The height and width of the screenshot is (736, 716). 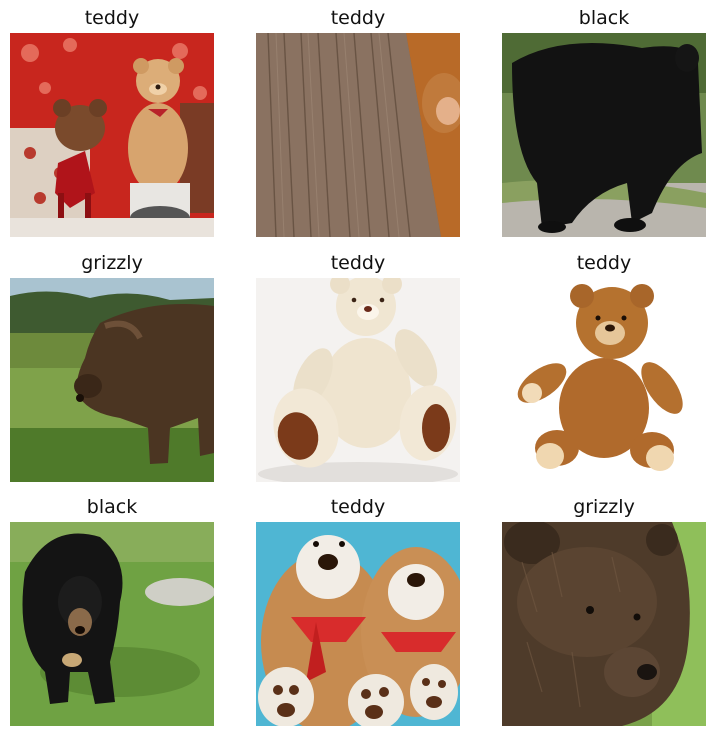 What do you see at coordinates (604, 380) in the screenshot?
I see `brown-teddy-photo` at bounding box center [604, 380].